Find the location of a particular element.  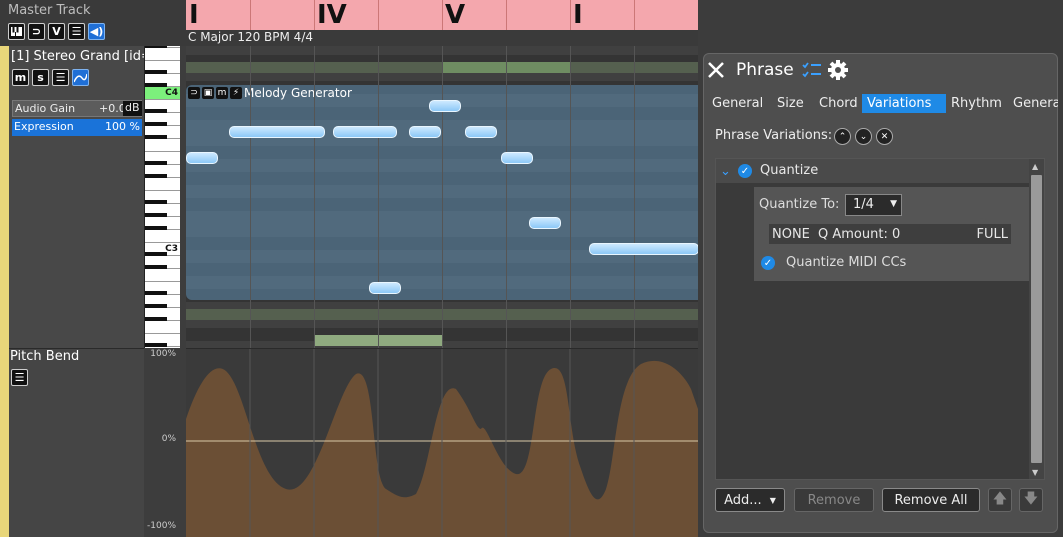

panel-title: Phrase is located at coordinates (765, 70).